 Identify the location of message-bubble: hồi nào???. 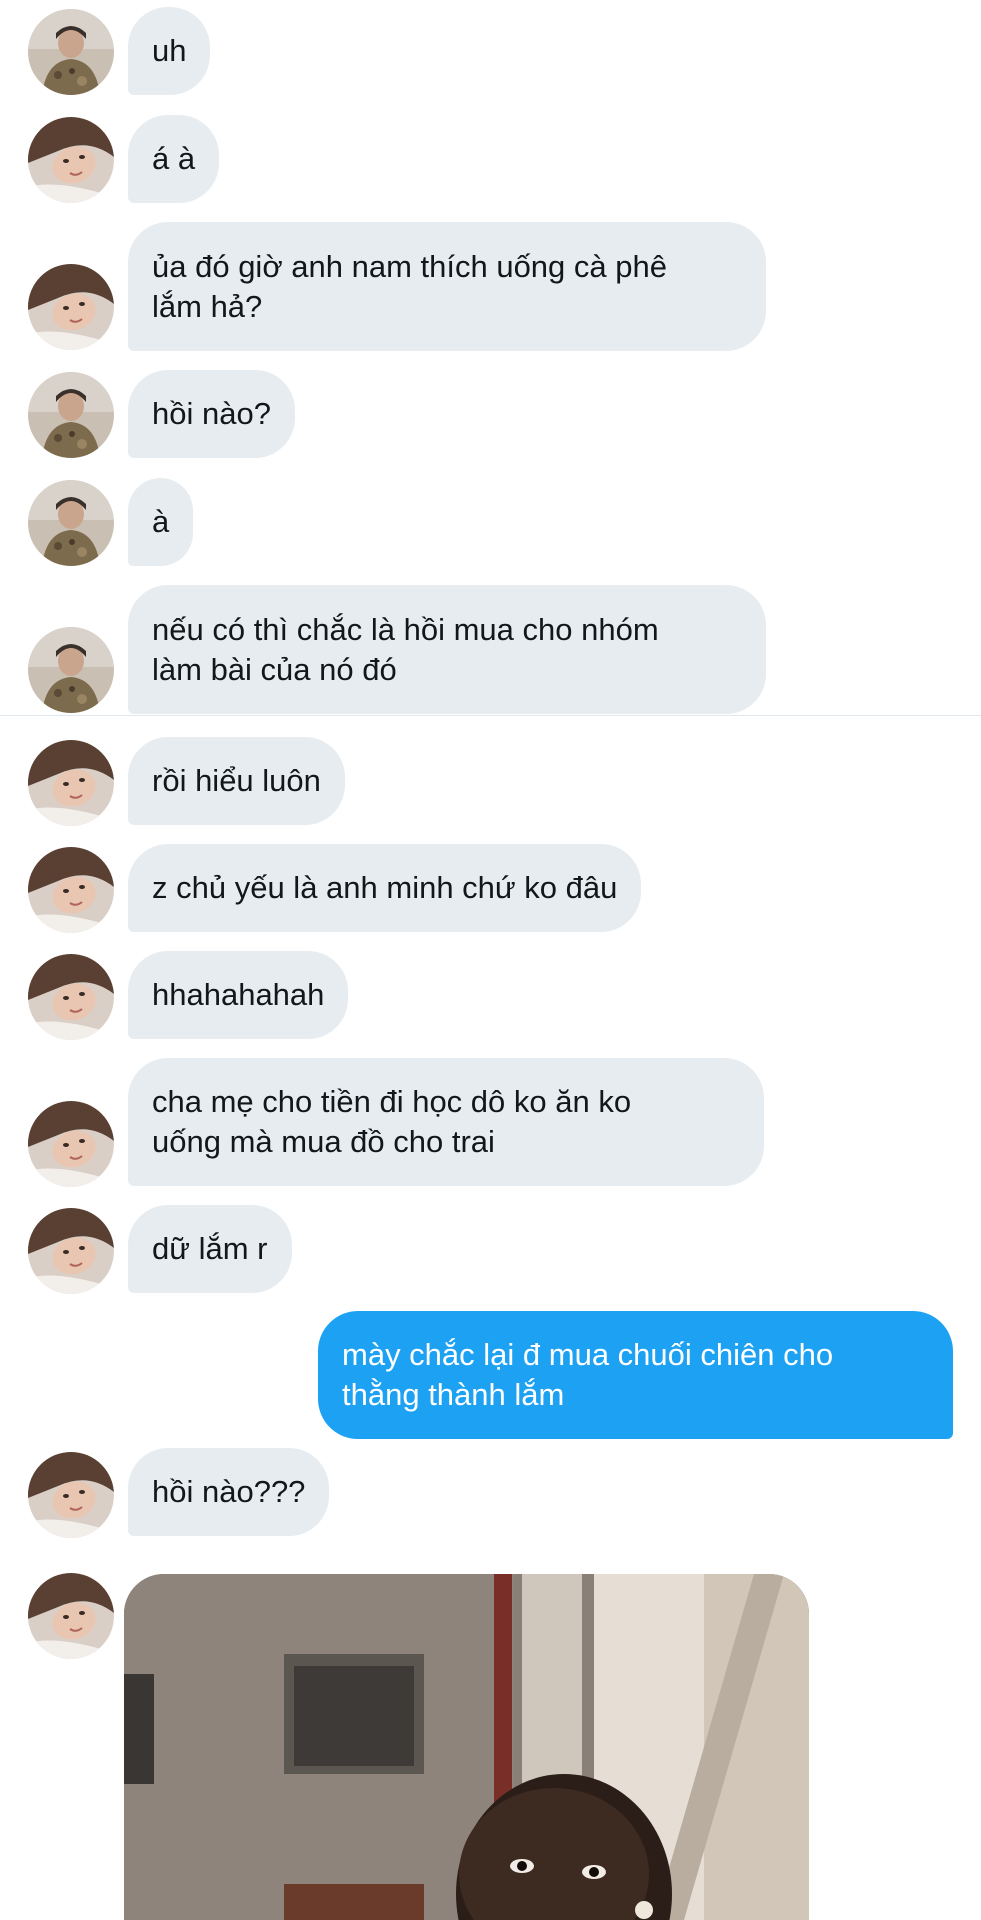
(229, 1492).